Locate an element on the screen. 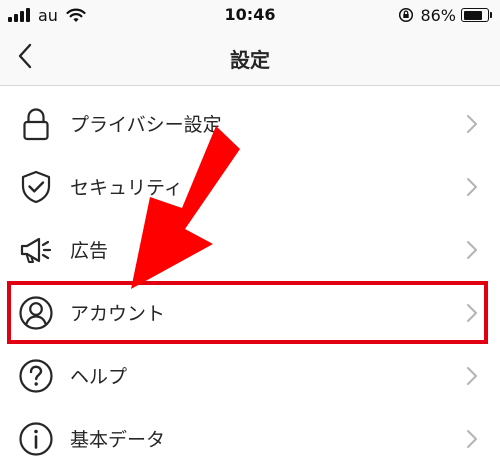 The height and width of the screenshot is (474, 500). page-title: 設定 is located at coordinates (250, 60).